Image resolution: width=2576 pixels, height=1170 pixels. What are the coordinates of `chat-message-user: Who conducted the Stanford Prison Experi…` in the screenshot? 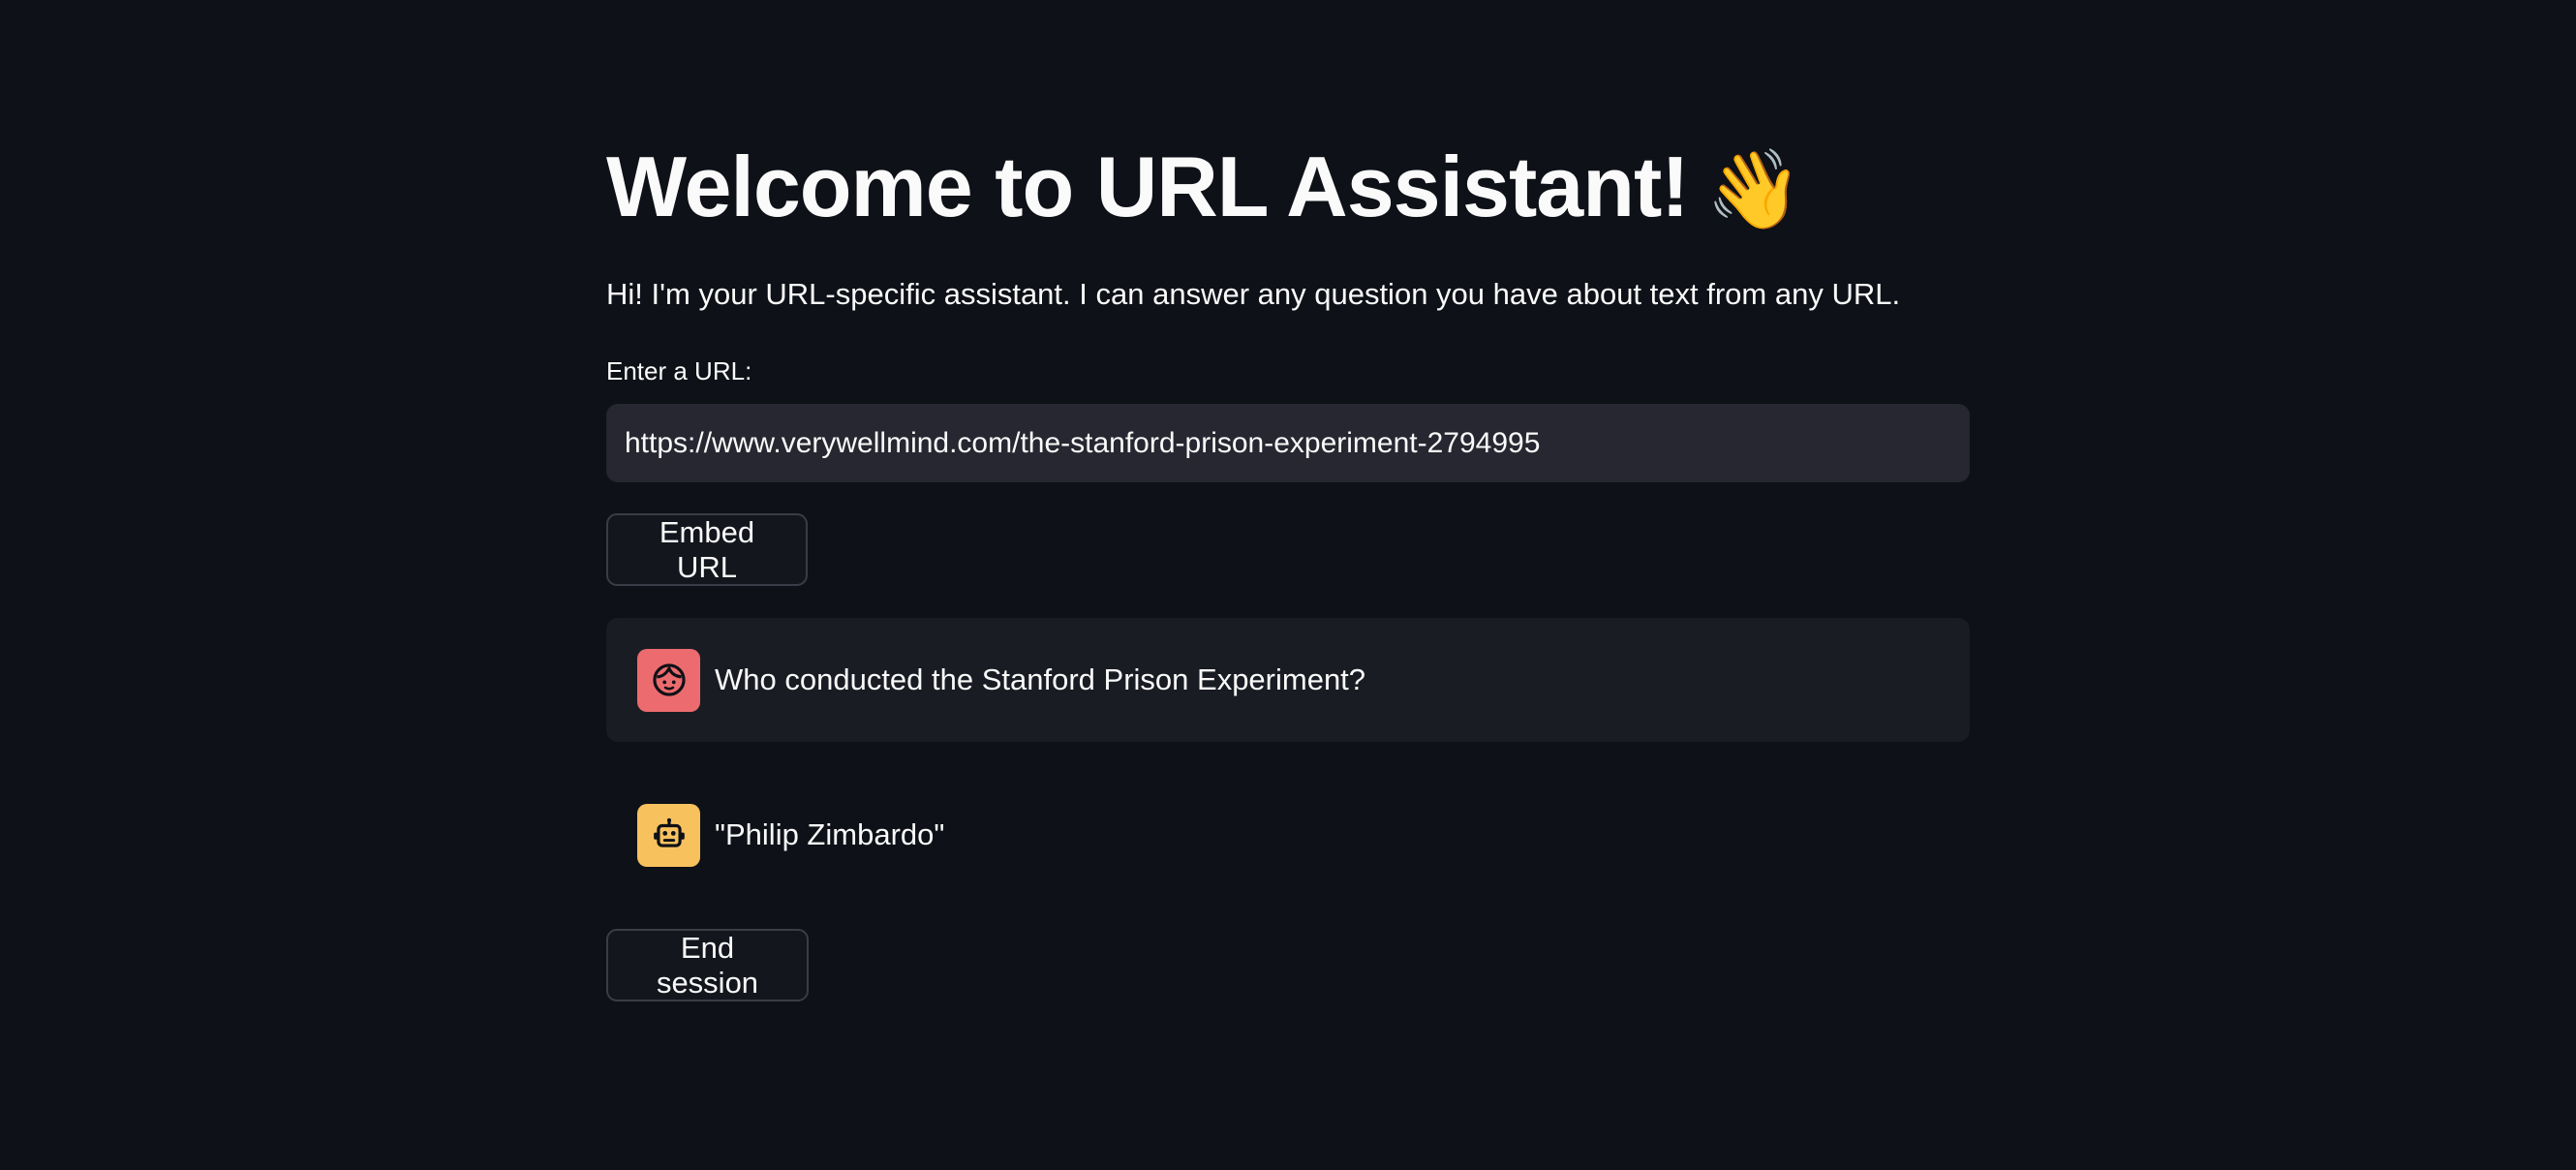 It's located at (1288, 680).